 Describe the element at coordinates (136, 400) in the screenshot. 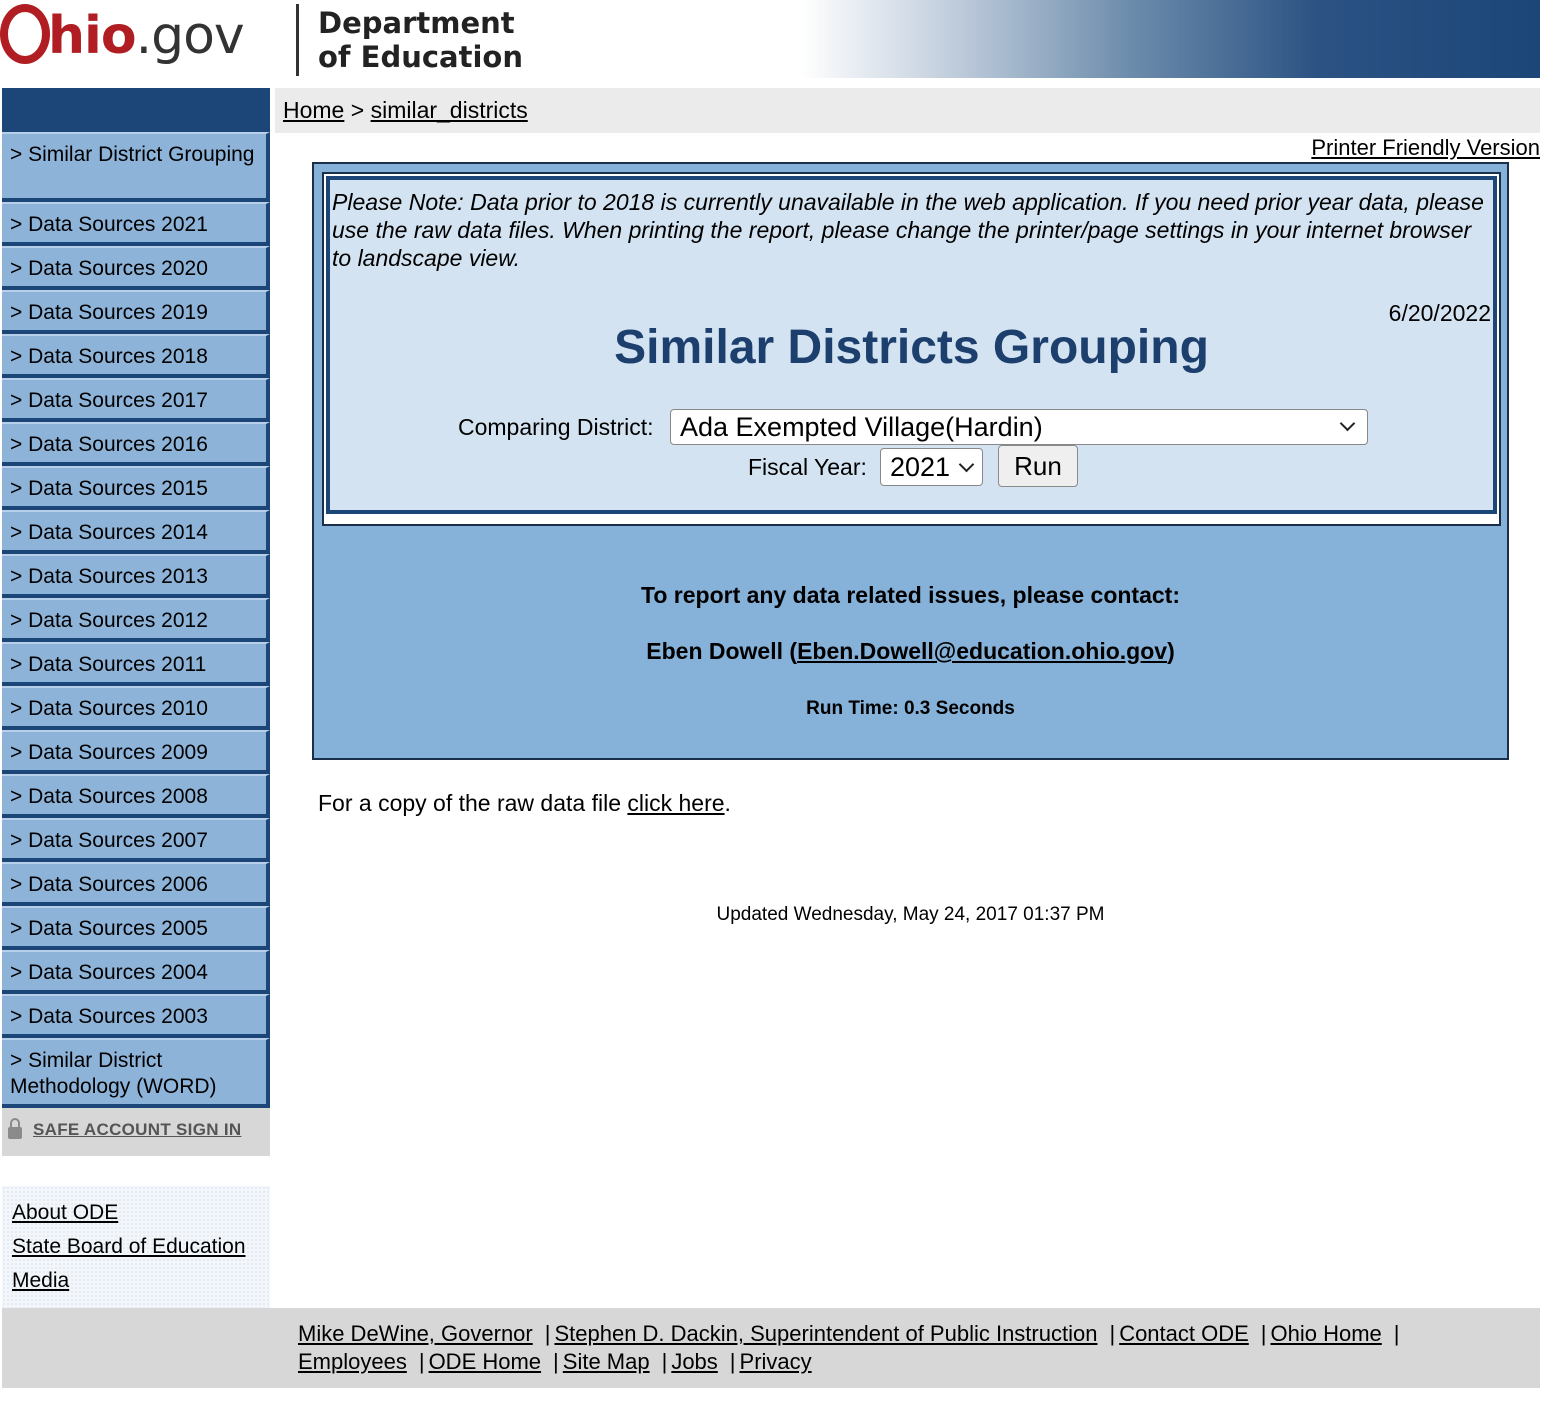

I see `sidebar-item-data-sources-2017: > Data Sources 2017` at that location.